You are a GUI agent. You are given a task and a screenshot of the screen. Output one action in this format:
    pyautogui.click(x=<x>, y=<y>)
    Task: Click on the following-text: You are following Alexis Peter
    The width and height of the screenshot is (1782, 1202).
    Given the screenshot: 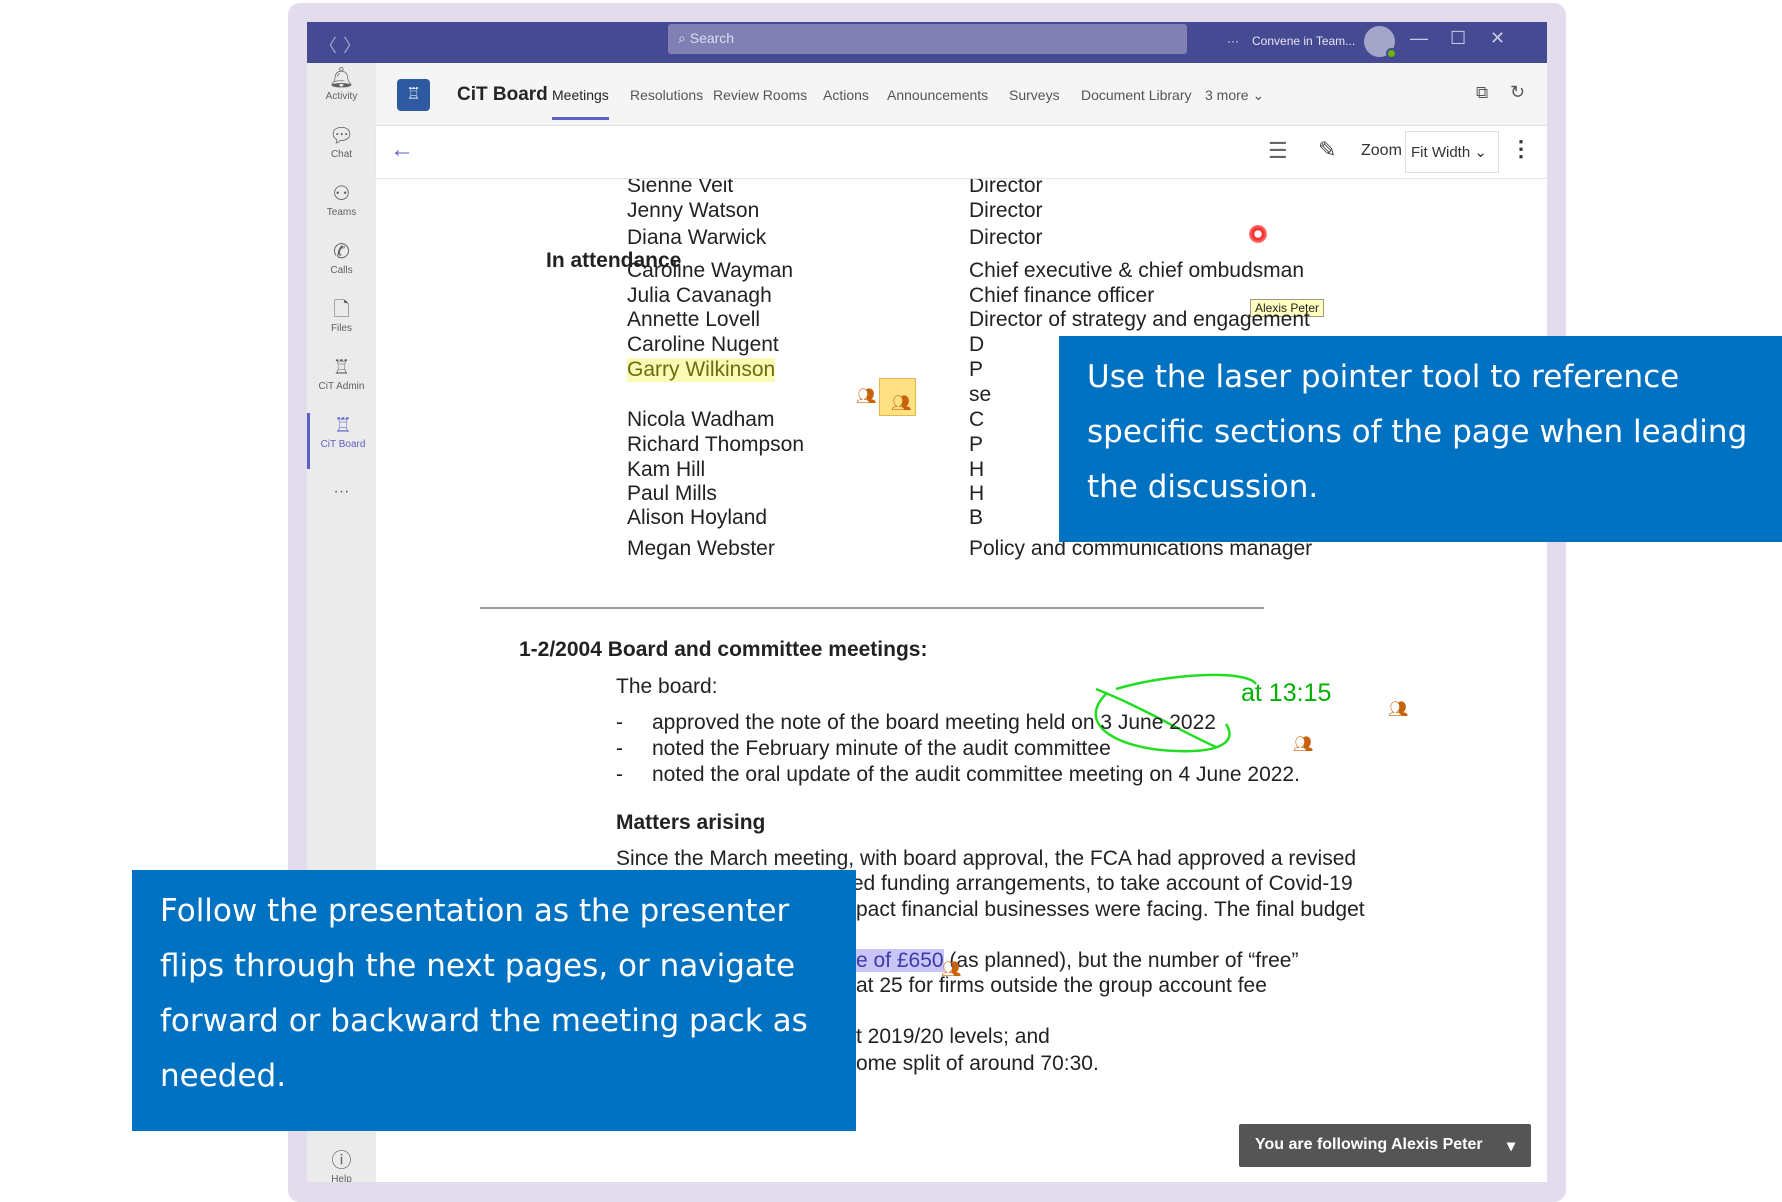 What is the action you would take?
    pyautogui.click(x=1369, y=1144)
    